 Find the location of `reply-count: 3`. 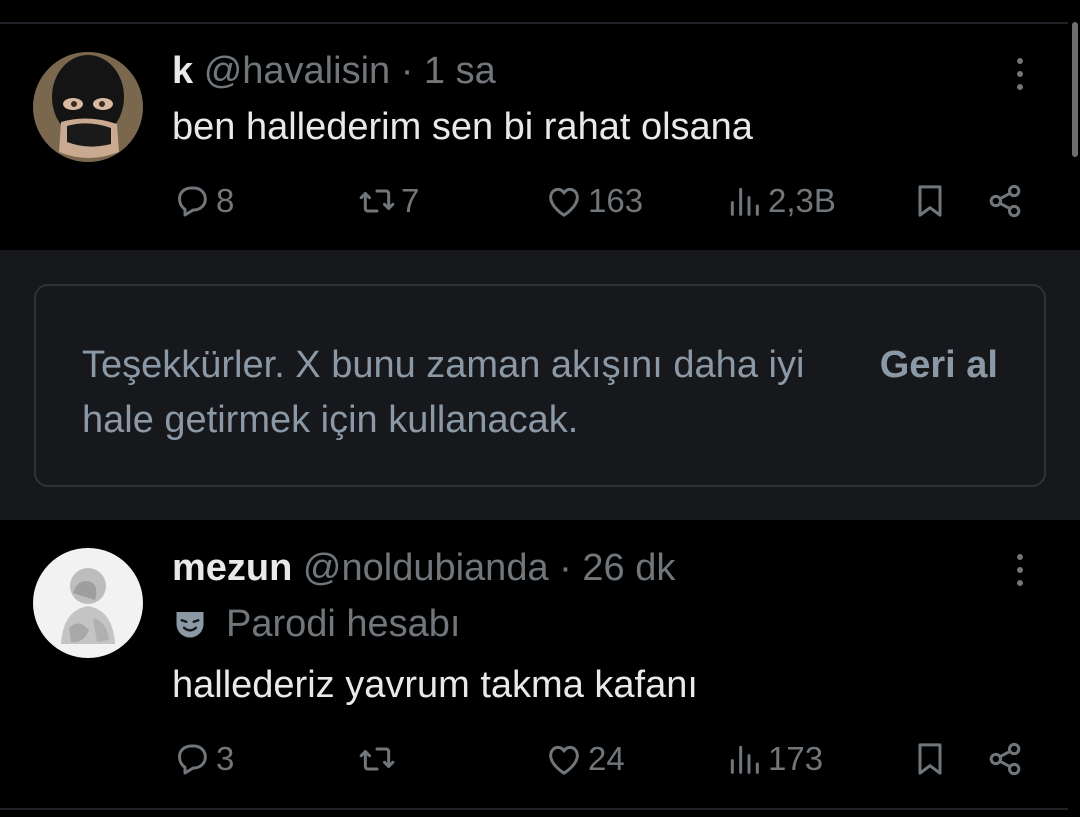

reply-count: 3 is located at coordinates (225, 758).